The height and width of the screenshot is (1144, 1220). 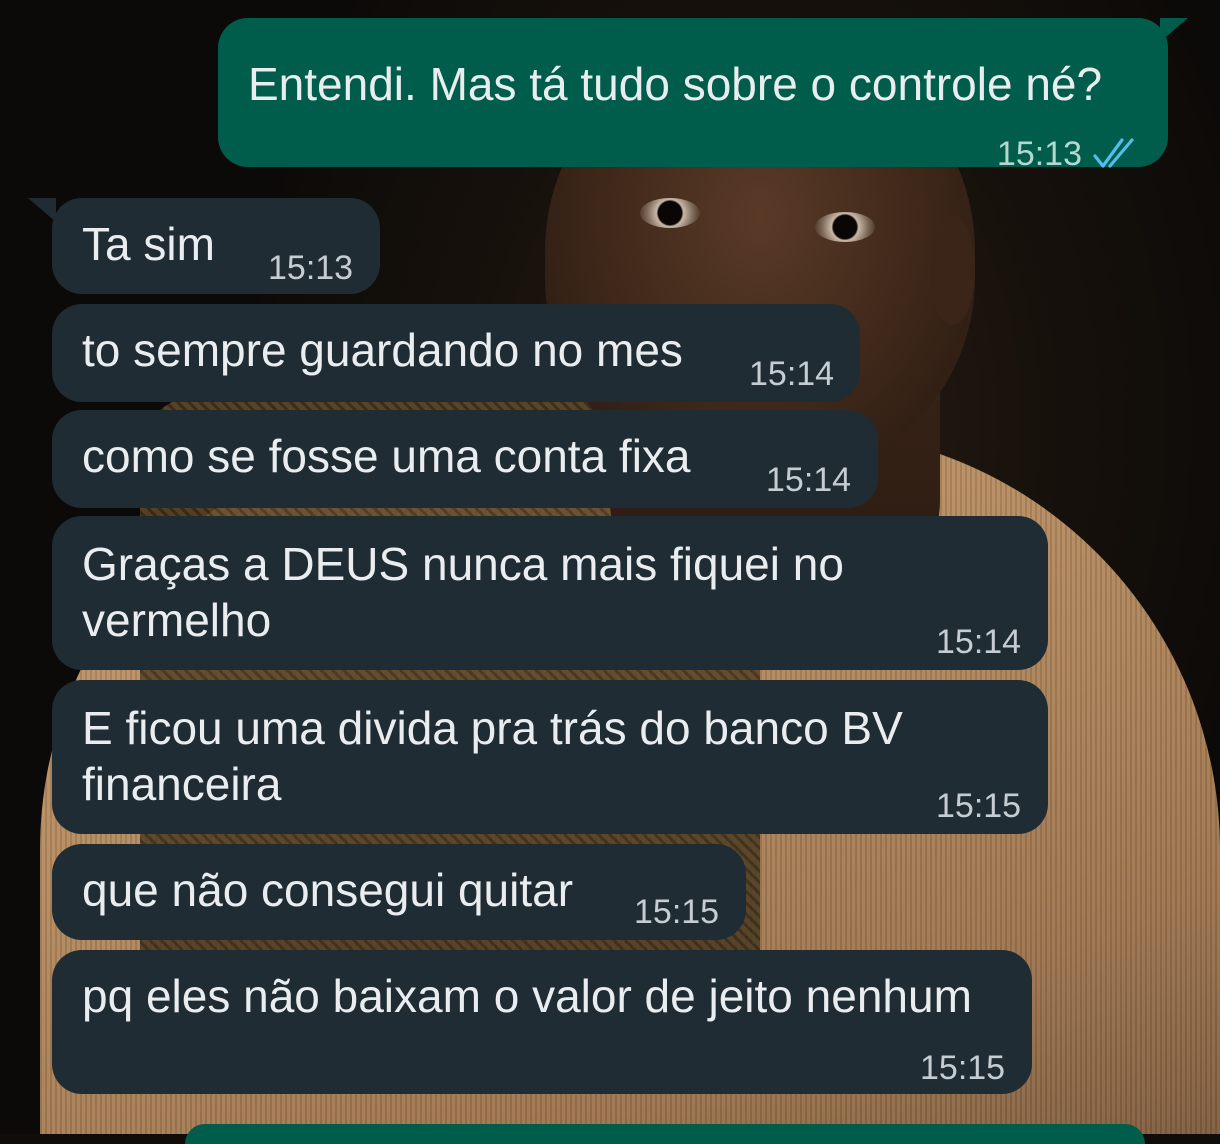 I want to click on message-text: to sempre guardando no mes, so click(x=382, y=350).